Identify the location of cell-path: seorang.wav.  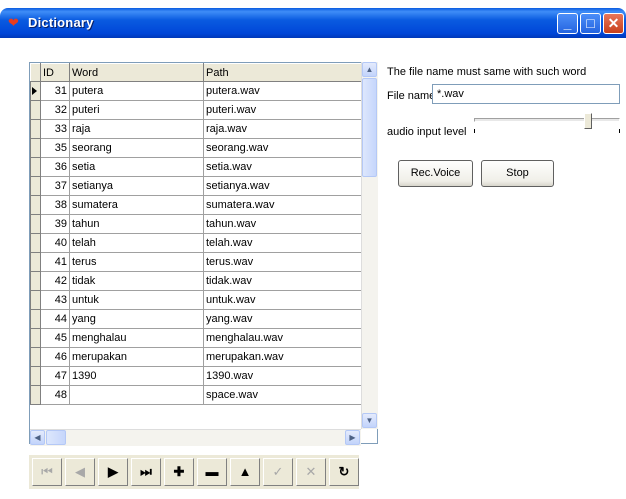
(289, 148).